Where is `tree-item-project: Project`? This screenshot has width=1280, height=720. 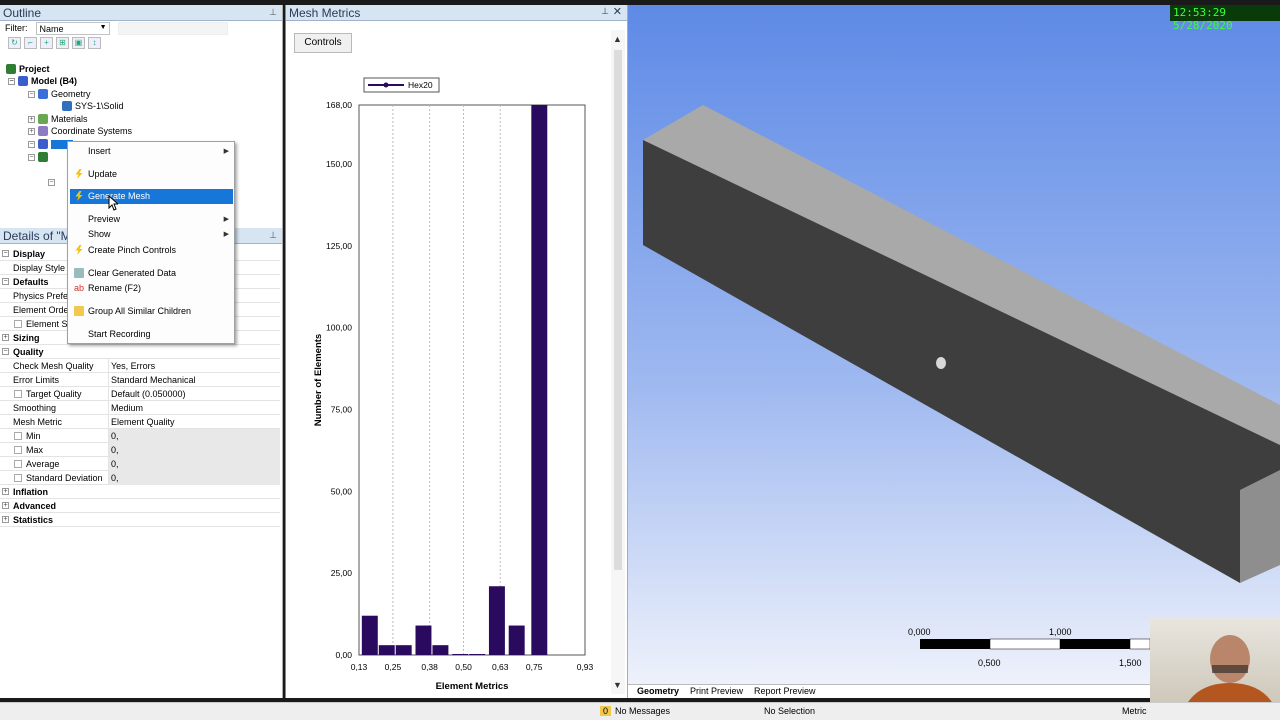 tree-item-project: Project is located at coordinates (28, 69).